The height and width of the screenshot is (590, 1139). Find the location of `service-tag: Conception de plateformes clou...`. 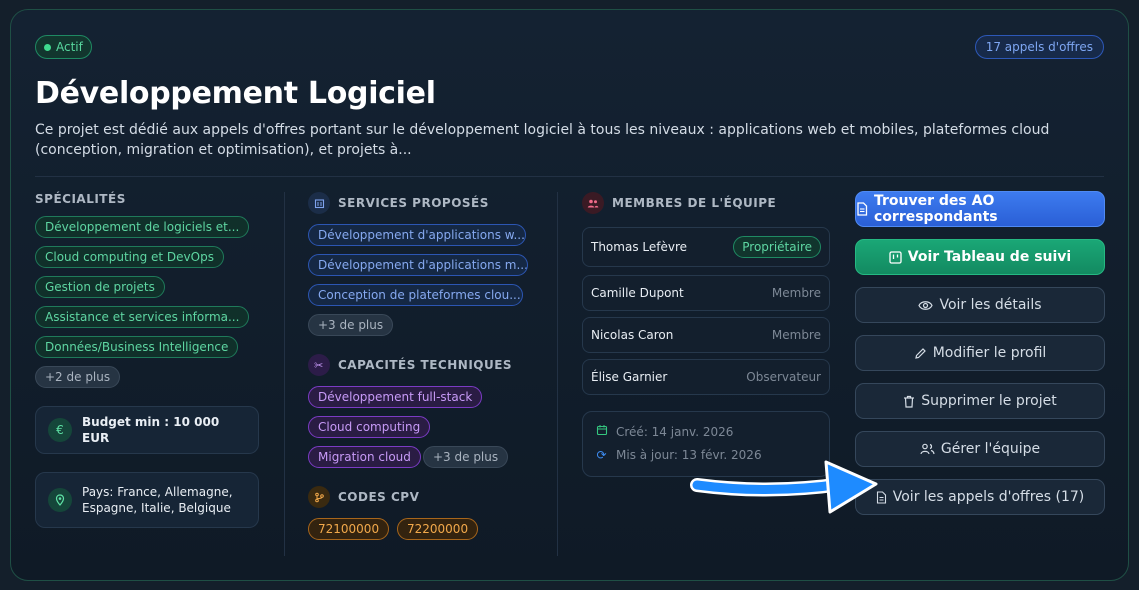

service-tag: Conception de plateformes clou... is located at coordinates (415, 295).